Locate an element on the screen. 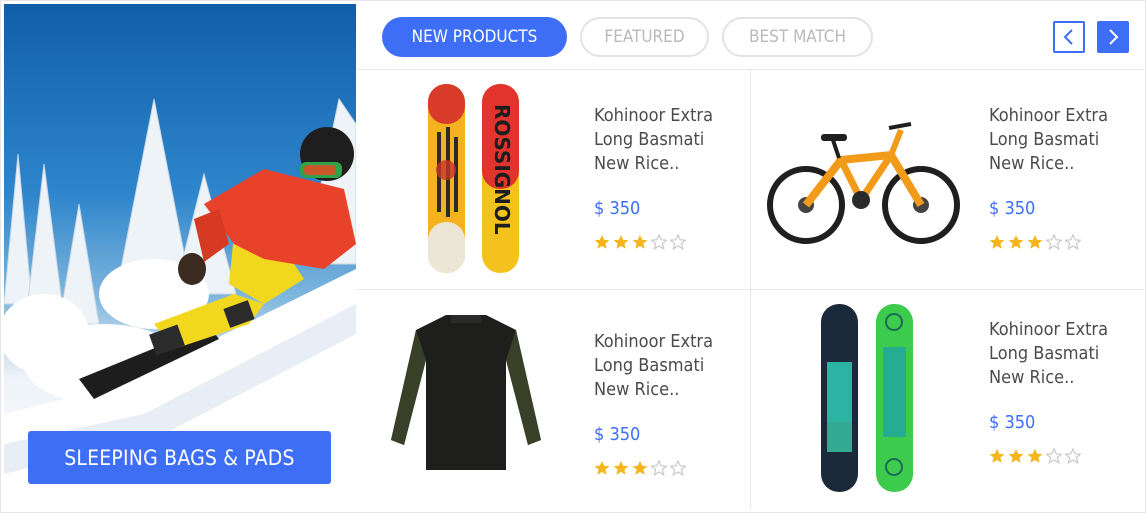 The height and width of the screenshot is (513, 1146). sleeping-bags-button: SLEEPING BAGS & PADS is located at coordinates (179, 457).